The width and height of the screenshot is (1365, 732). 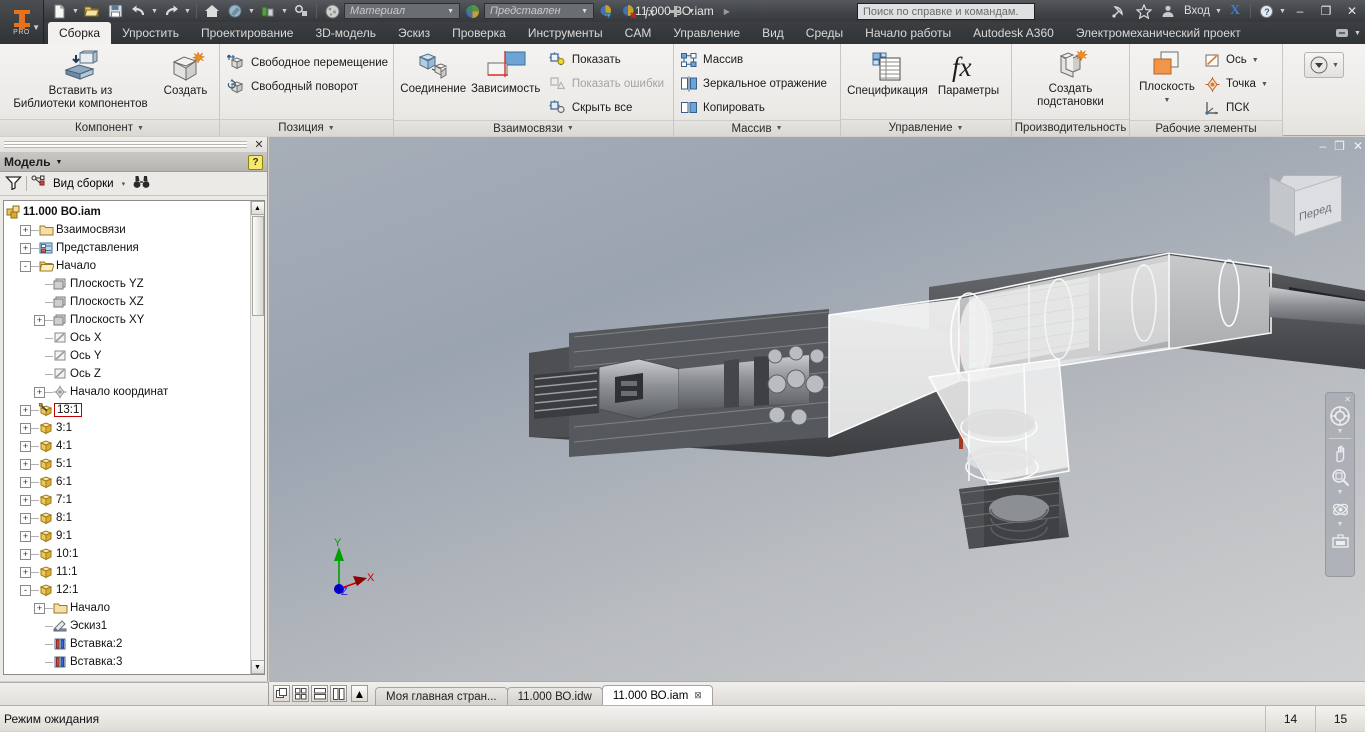 I want to click on tree-expander-10: +, so click(x=39, y=392).